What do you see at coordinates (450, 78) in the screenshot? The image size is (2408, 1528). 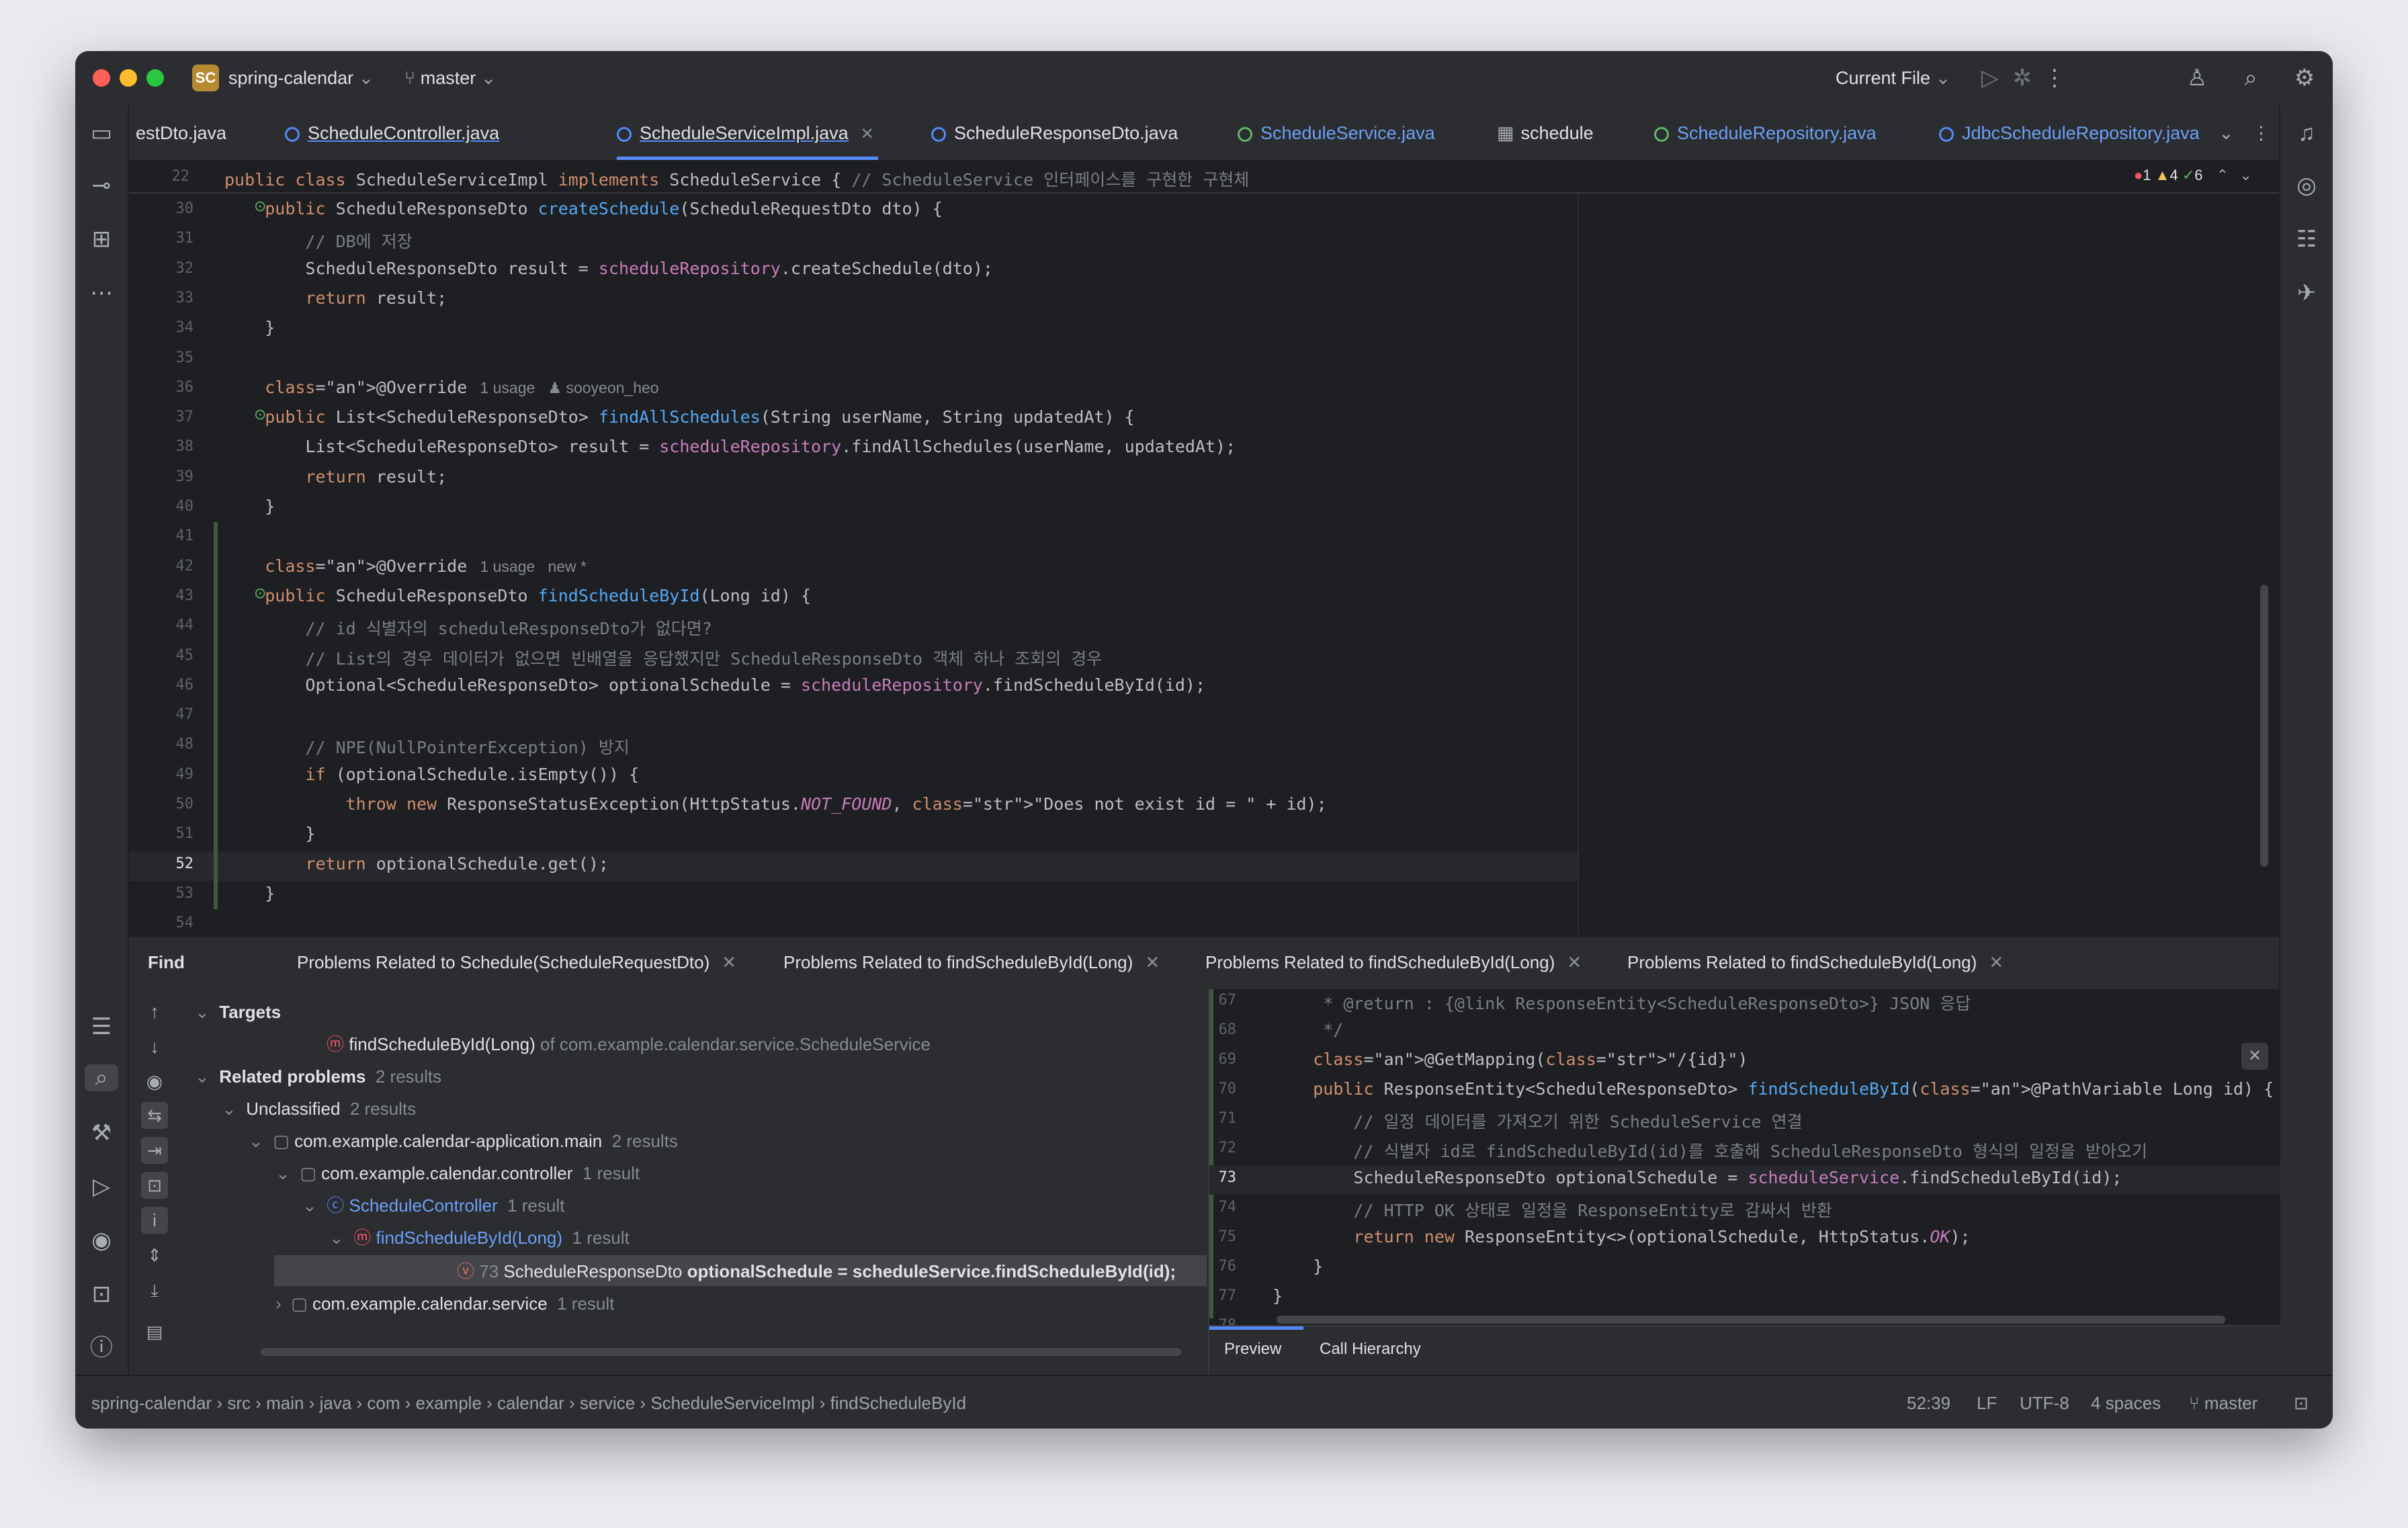 I see `branch-switcher: ⑂ master ⌄` at bounding box center [450, 78].